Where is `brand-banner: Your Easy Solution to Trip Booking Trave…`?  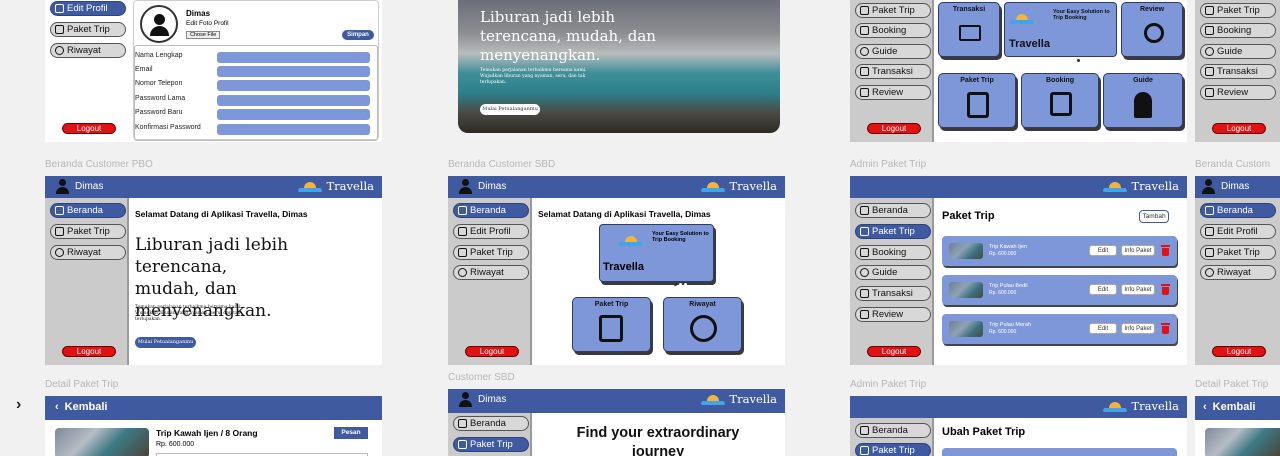 brand-banner: Your Easy Solution to Trip Booking Trave… is located at coordinates (656, 255).